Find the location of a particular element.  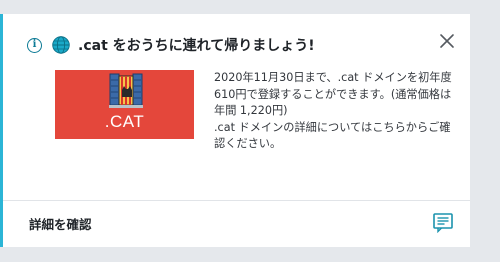

info-icon: i is located at coordinates (34, 45).